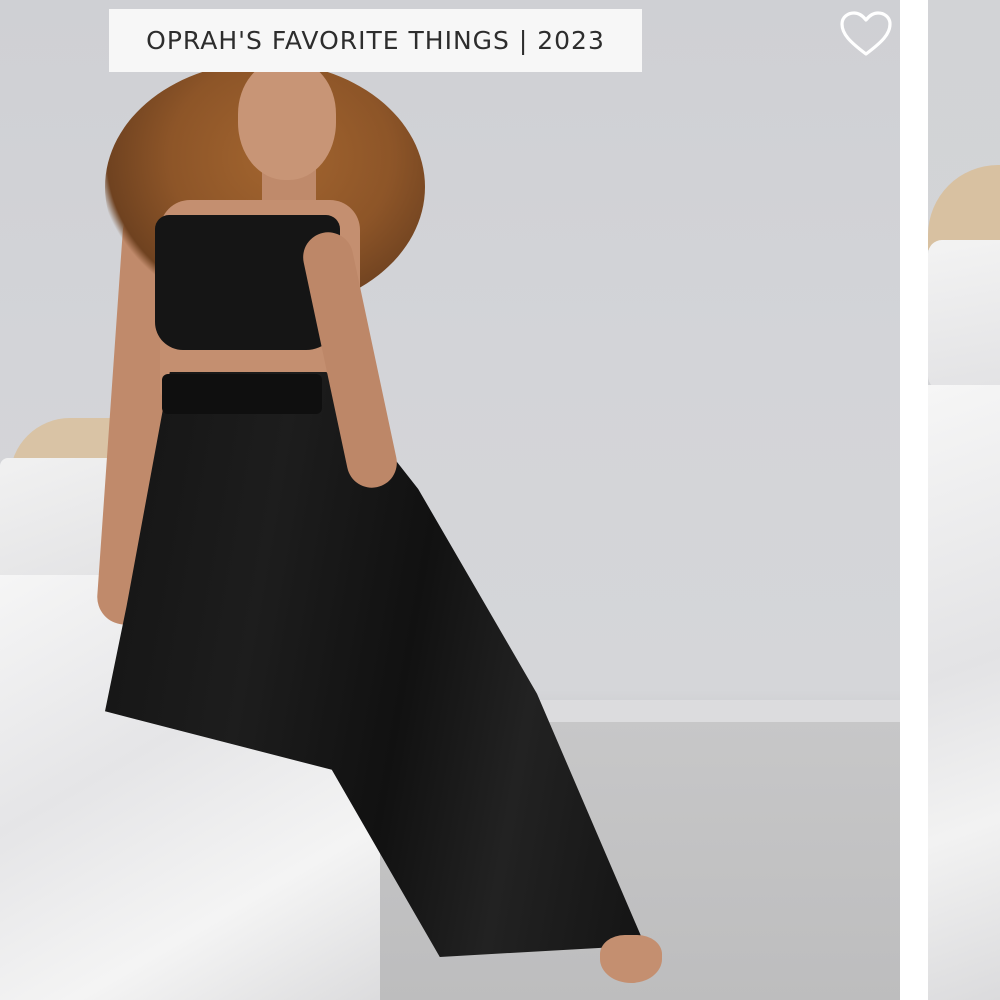 Image resolution: width=1000 pixels, height=1000 pixels. What do you see at coordinates (287, 120) in the screenshot?
I see `model-face` at bounding box center [287, 120].